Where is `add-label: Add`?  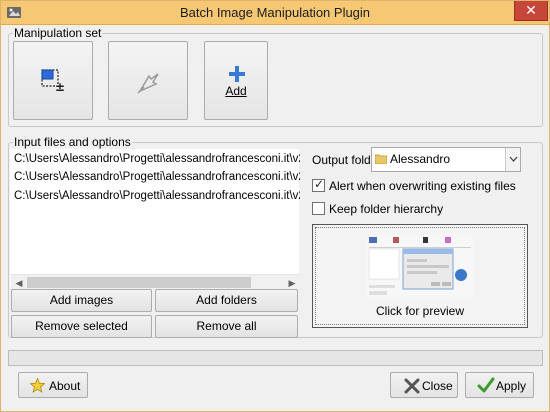 add-label: Add is located at coordinates (236, 91).